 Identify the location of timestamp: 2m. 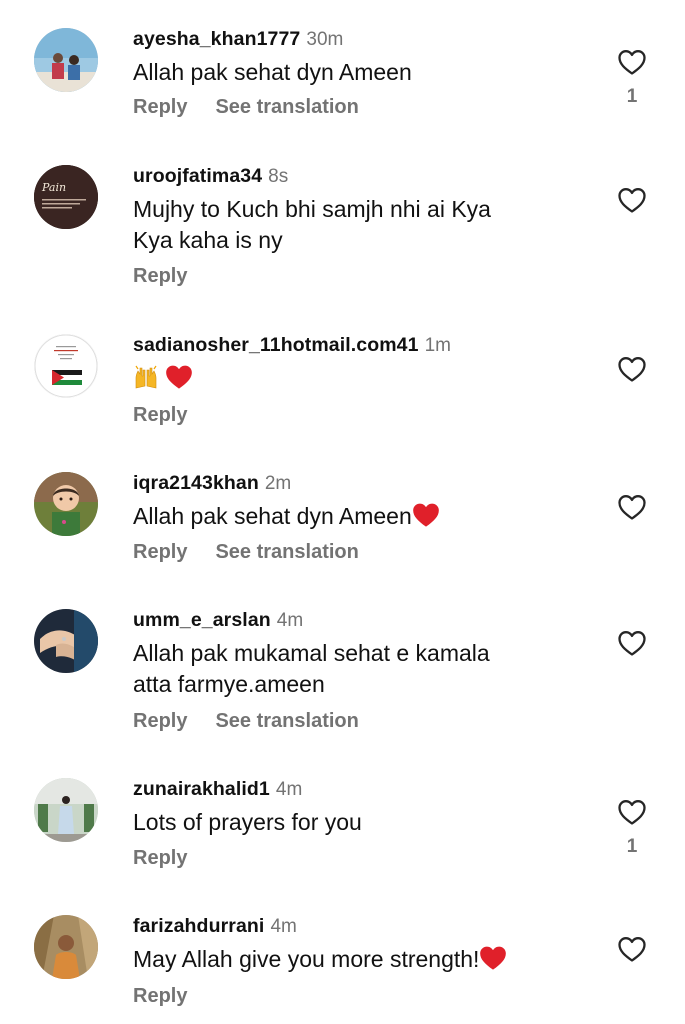
(278, 483).